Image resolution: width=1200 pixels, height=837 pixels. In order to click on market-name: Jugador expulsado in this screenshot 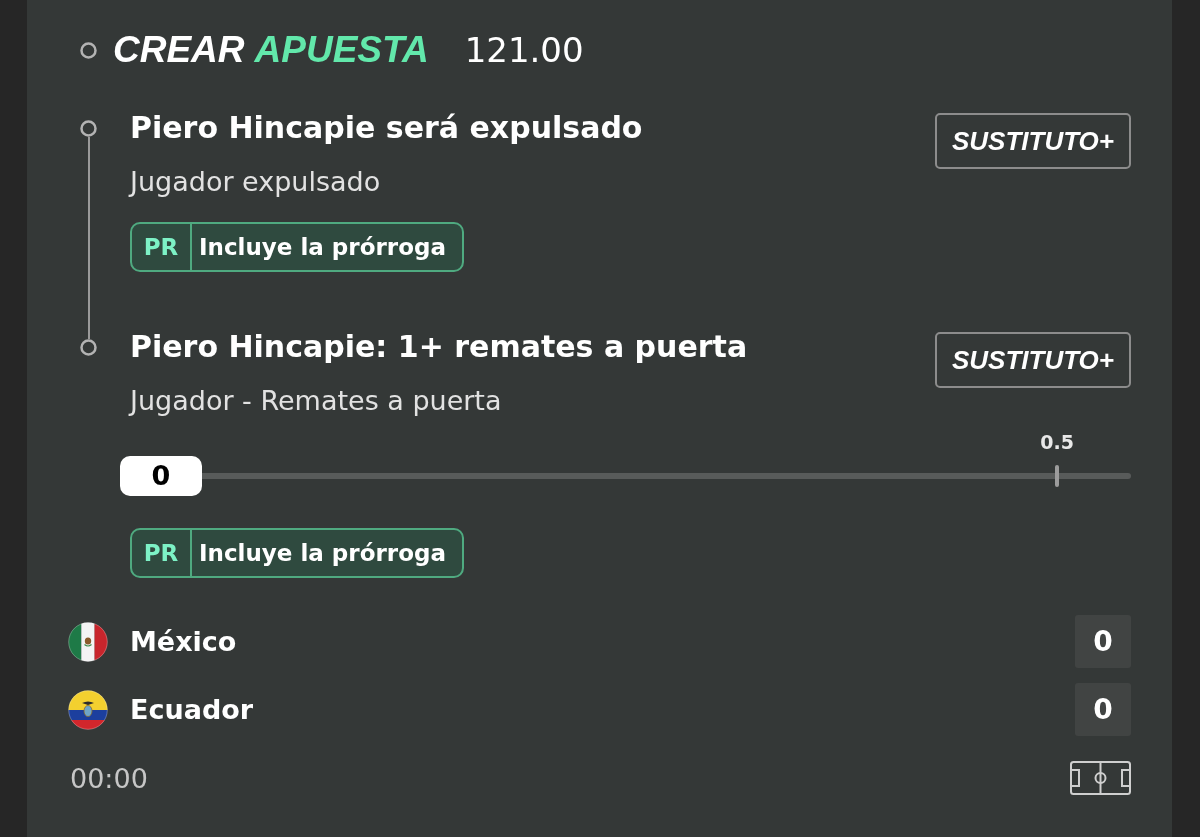, I will do `click(256, 182)`.